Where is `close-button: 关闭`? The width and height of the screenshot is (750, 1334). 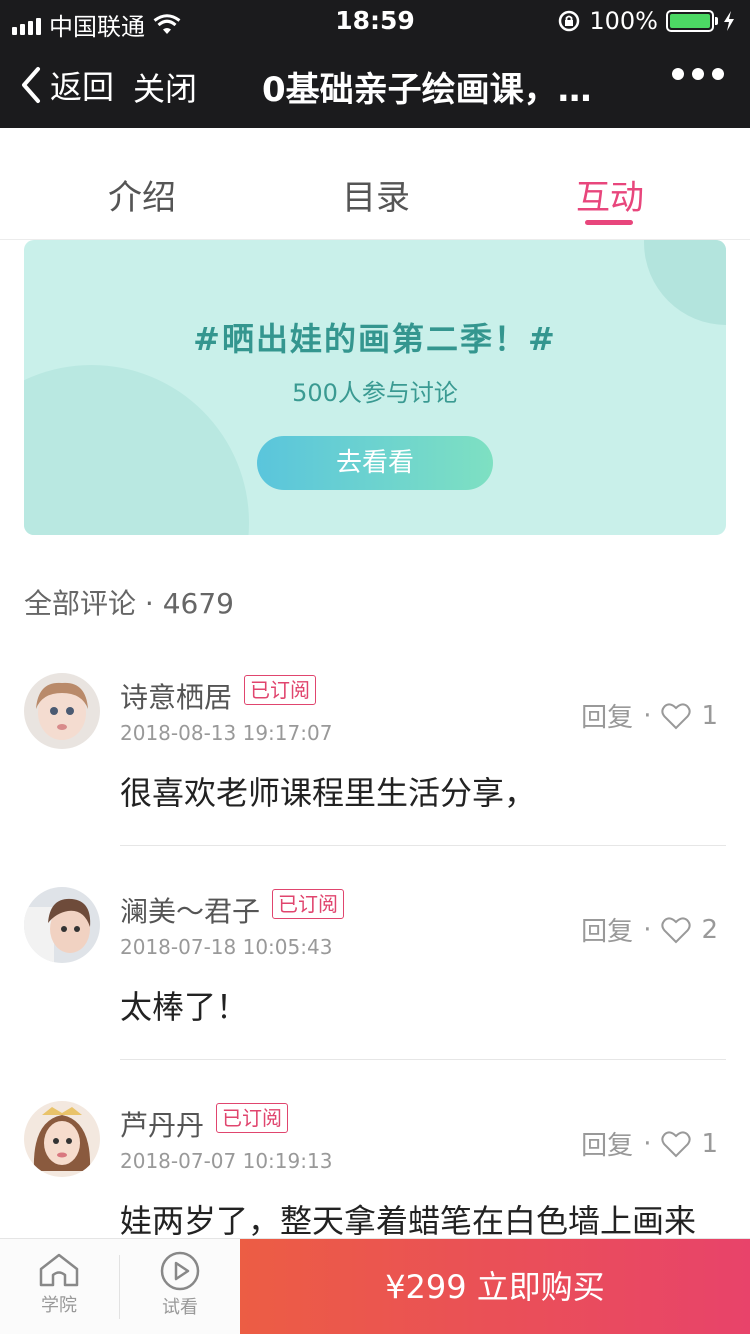
close-button: 关闭 is located at coordinates (165, 87).